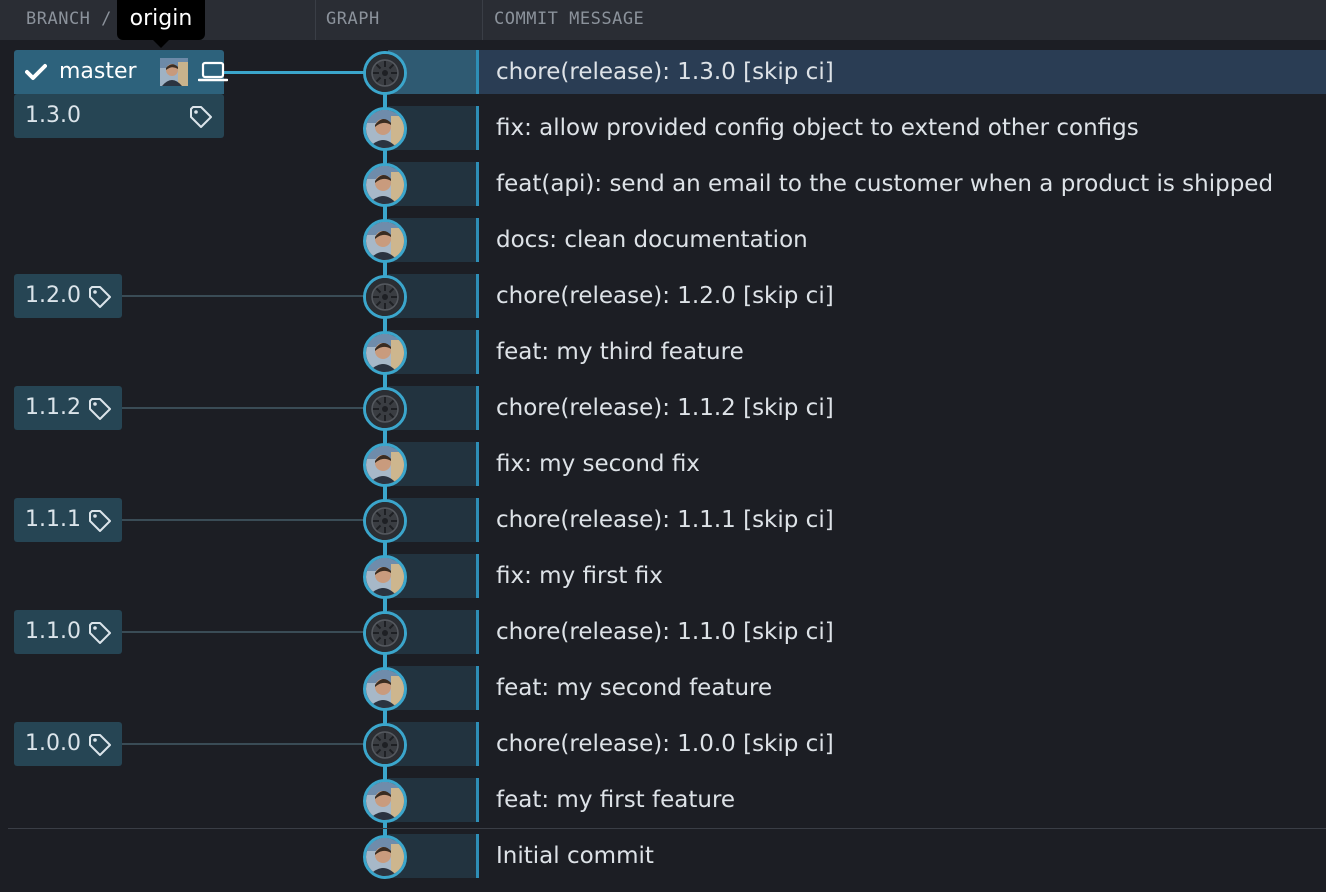  I want to click on tag-1.1.0: 1.1.0, so click(68, 632).